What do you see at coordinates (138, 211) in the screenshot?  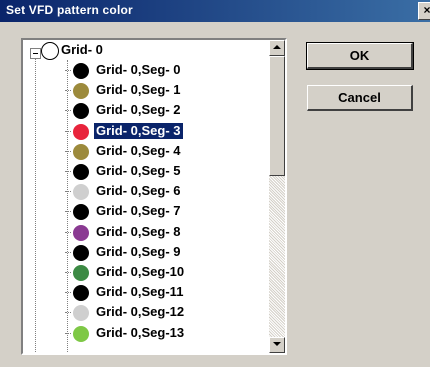 I see `tree-item-label: Grid- 0,Seg- 7` at bounding box center [138, 211].